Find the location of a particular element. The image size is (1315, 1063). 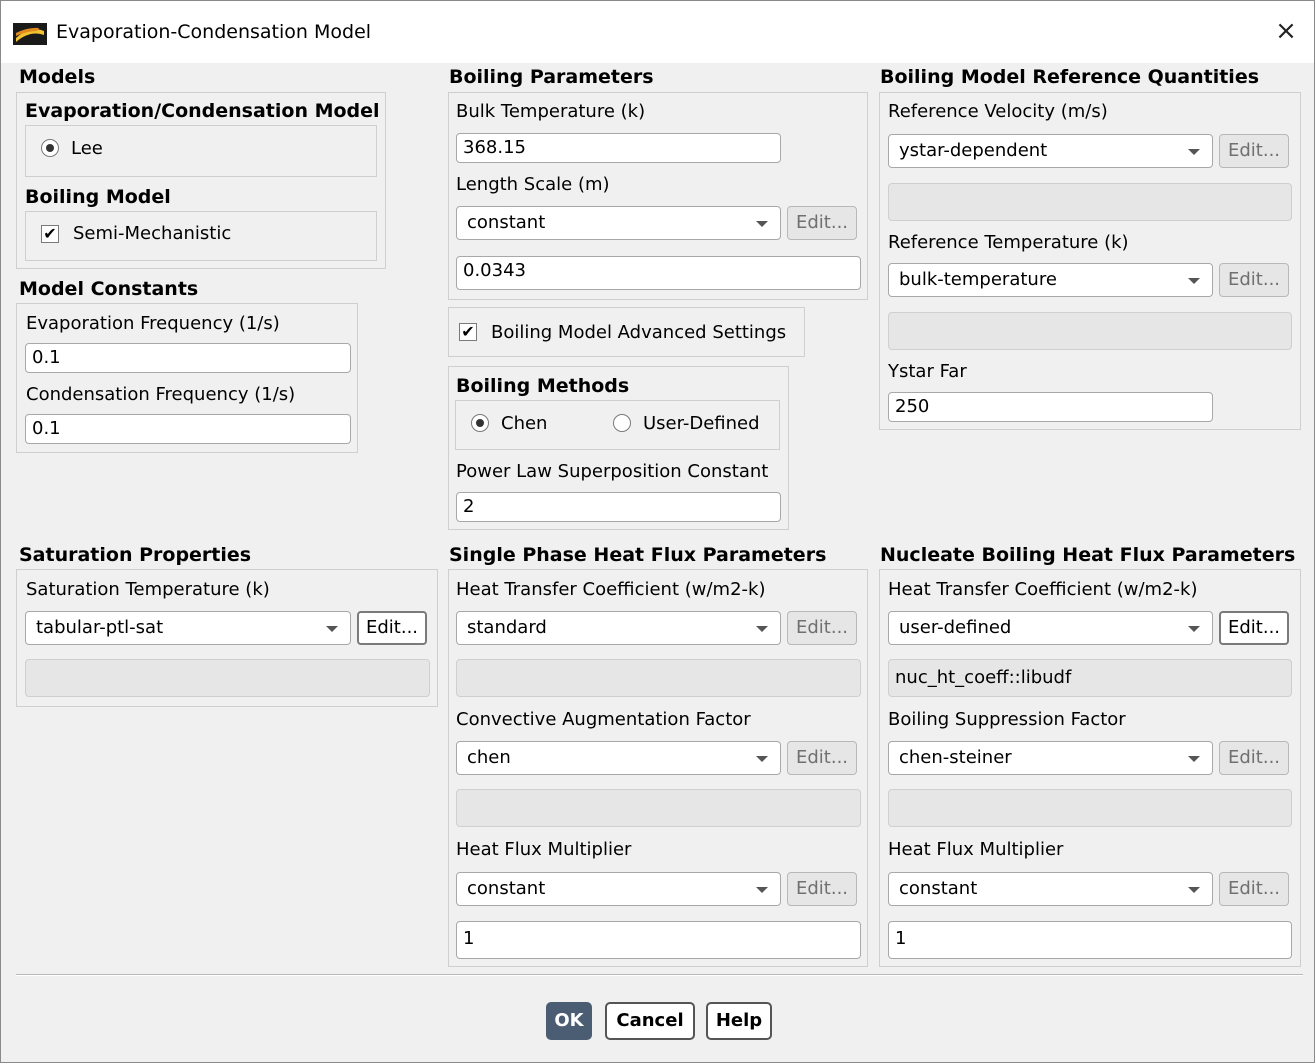

cond-frequency-label: Condensation Frequency (1/s) is located at coordinates (161, 394).